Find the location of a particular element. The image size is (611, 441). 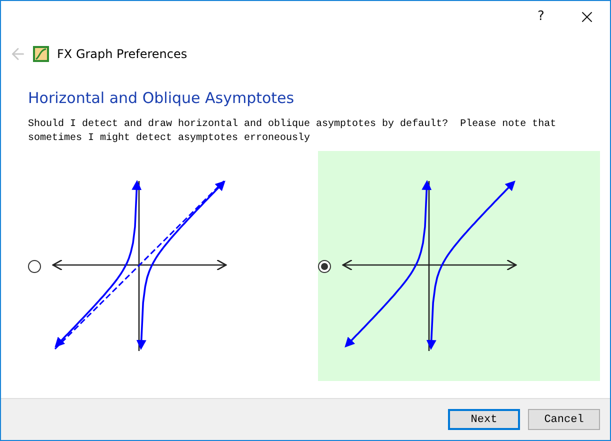

description-text: Should I detect and draw horizontal and oblique asymptotes by default? Please note that sometimes I might detect asymptotes erroneously is located at coordinates (293, 132).